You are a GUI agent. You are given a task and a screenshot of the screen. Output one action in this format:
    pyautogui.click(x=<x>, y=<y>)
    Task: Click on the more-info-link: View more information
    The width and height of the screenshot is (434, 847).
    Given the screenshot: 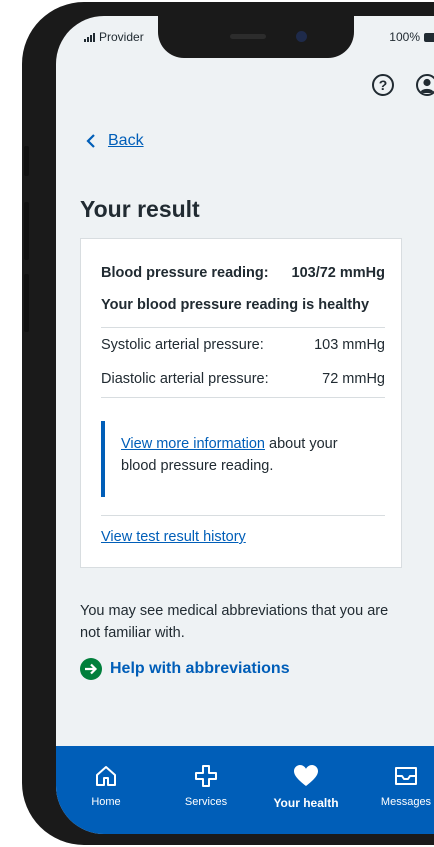 What is the action you would take?
    pyautogui.click(x=193, y=444)
    